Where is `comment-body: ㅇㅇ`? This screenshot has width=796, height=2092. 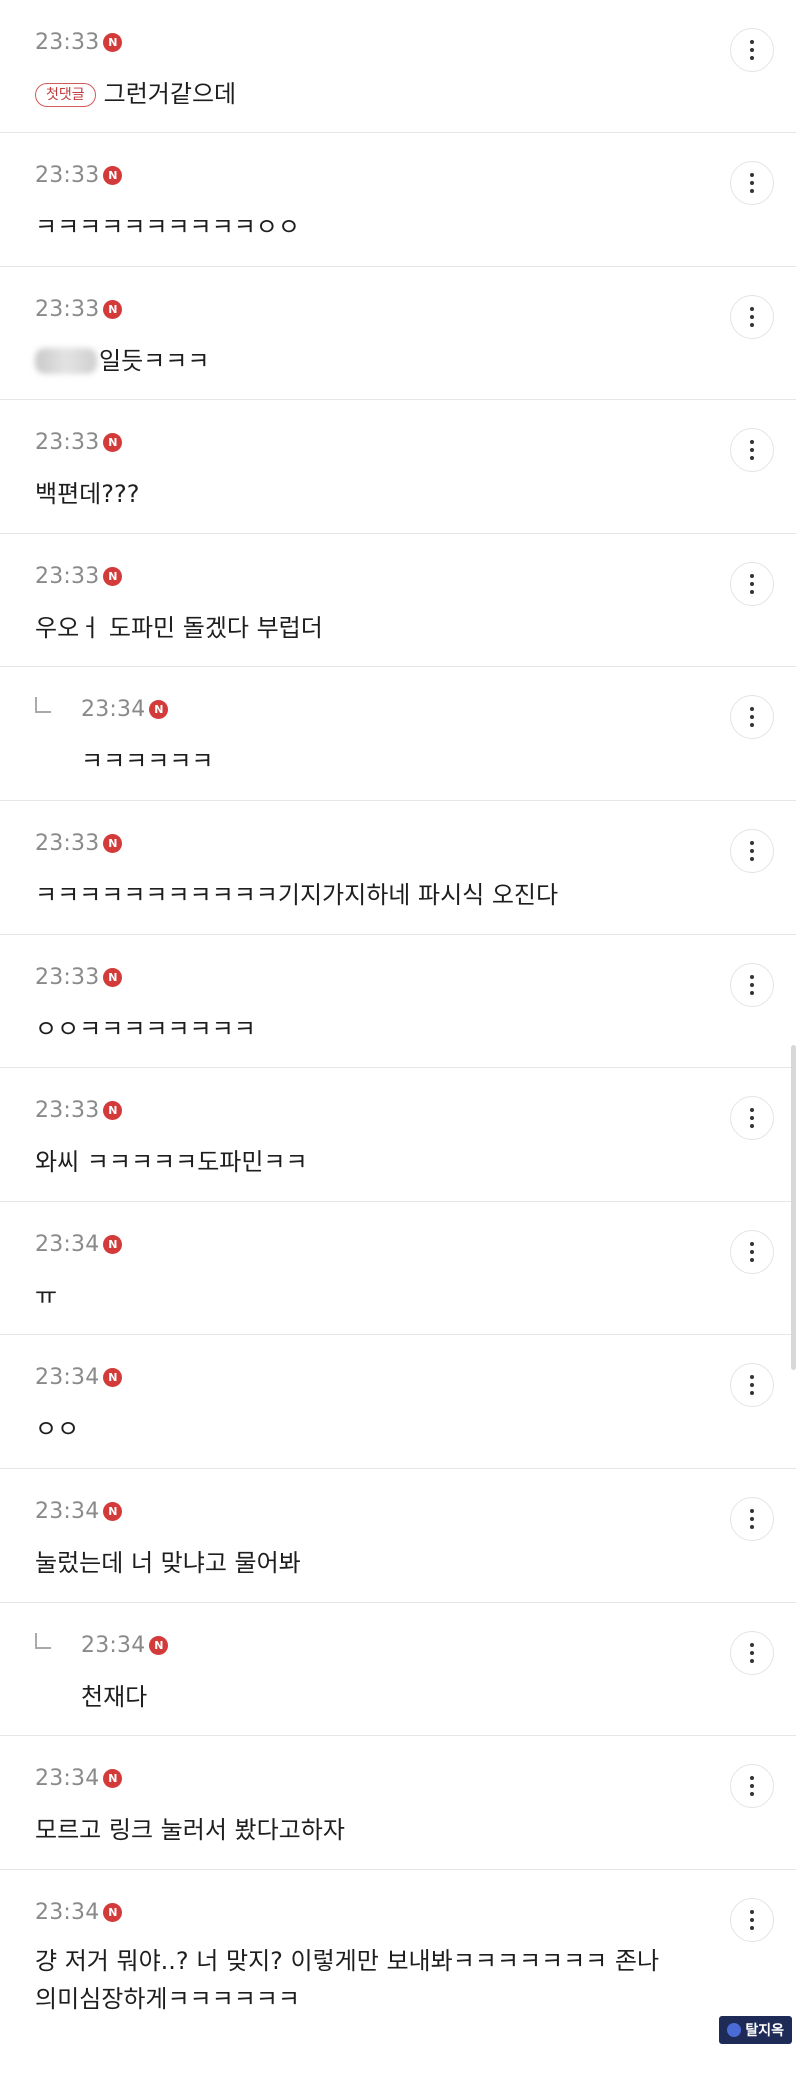
comment-body: ㅇㅇ is located at coordinates (370, 1429).